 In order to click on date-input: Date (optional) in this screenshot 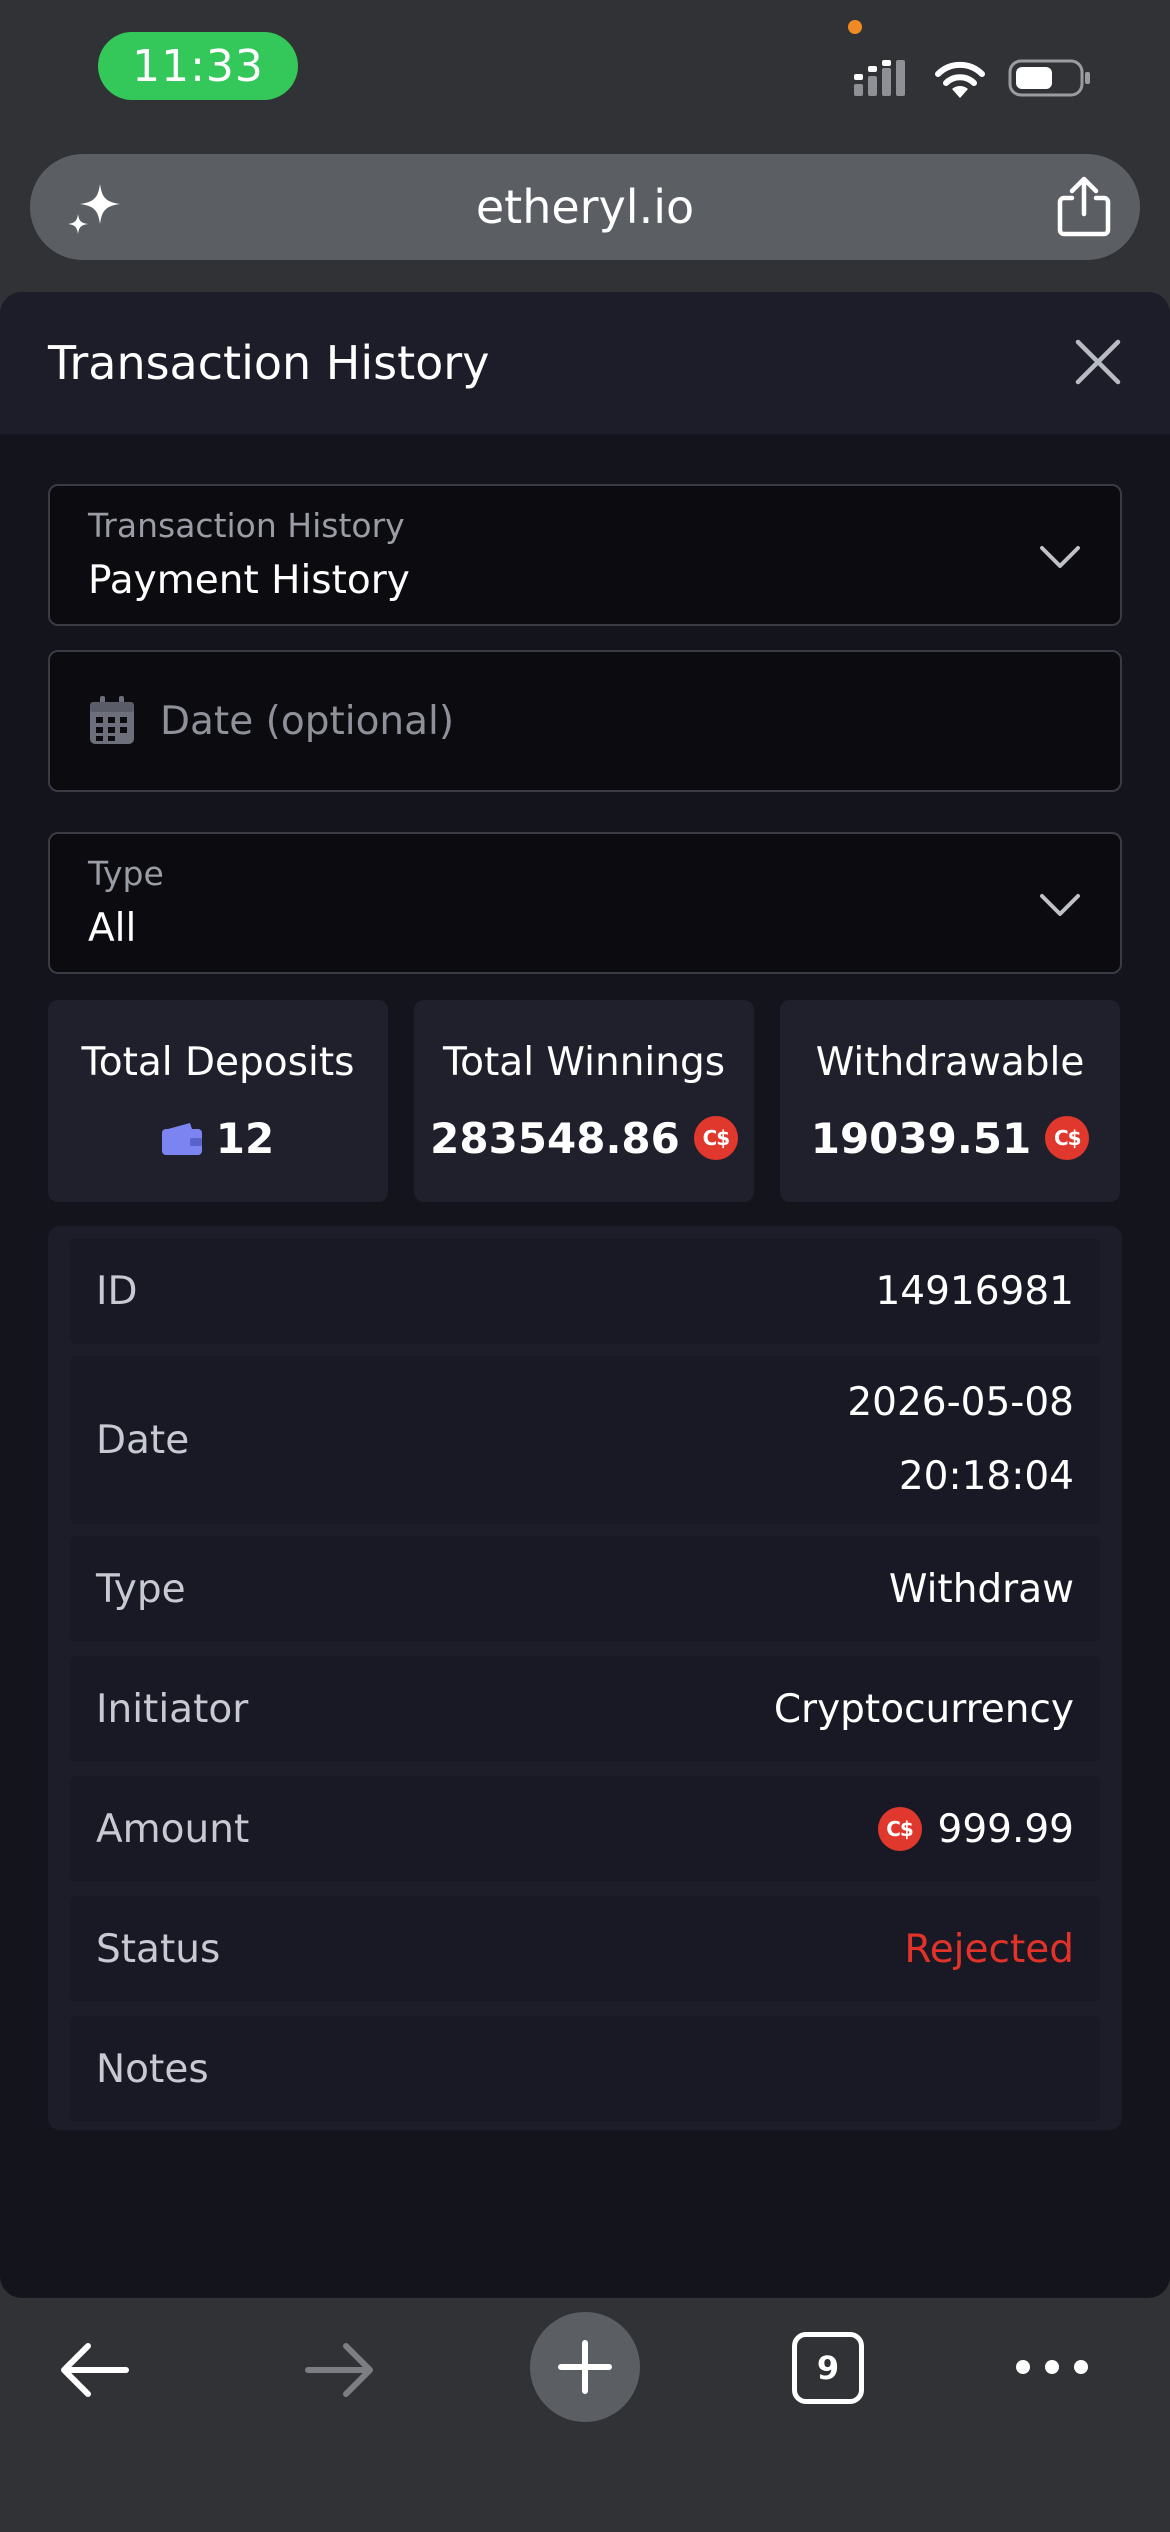, I will do `click(585, 721)`.